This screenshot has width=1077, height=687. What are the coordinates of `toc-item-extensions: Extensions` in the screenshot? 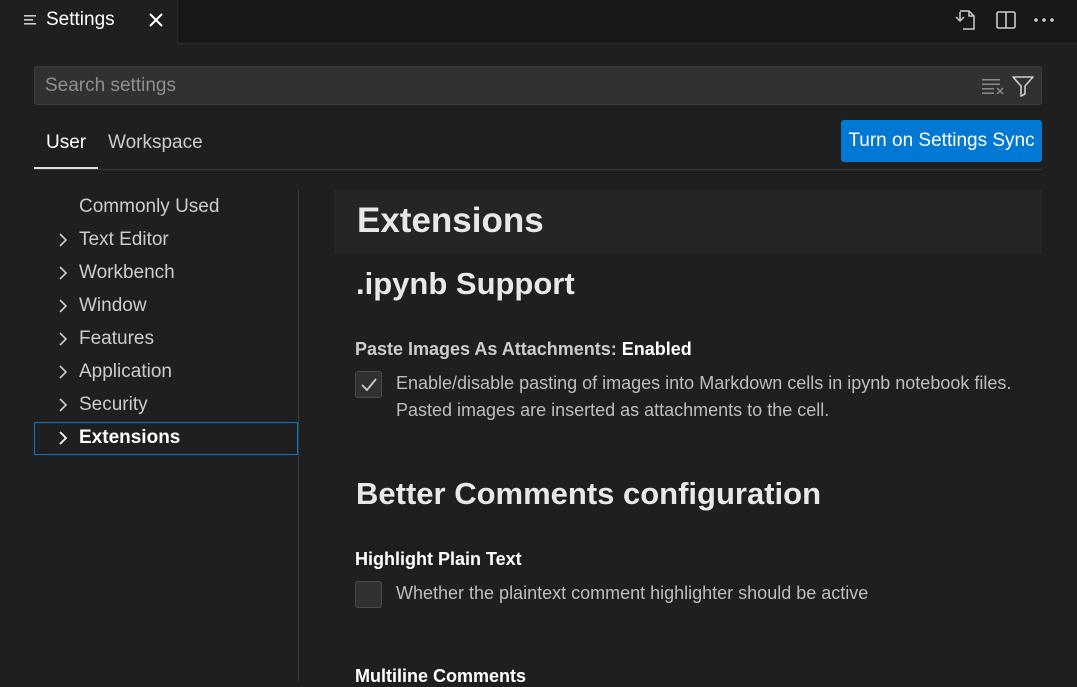 It's located at (166, 438).